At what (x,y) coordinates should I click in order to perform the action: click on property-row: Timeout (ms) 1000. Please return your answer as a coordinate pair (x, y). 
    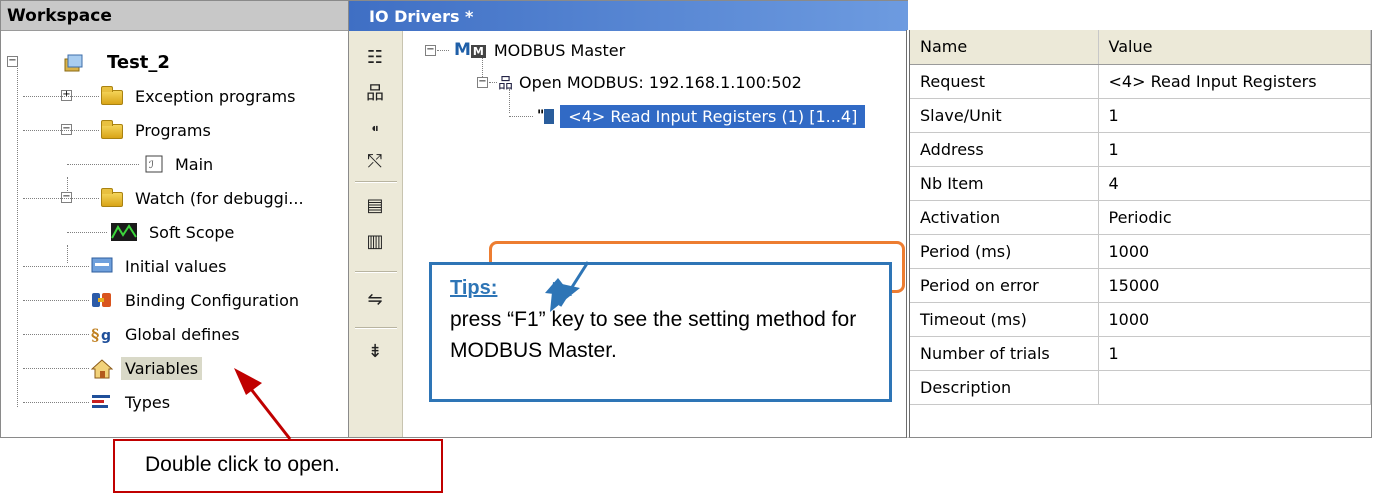
    Looking at the image, I should click on (1140, 319).